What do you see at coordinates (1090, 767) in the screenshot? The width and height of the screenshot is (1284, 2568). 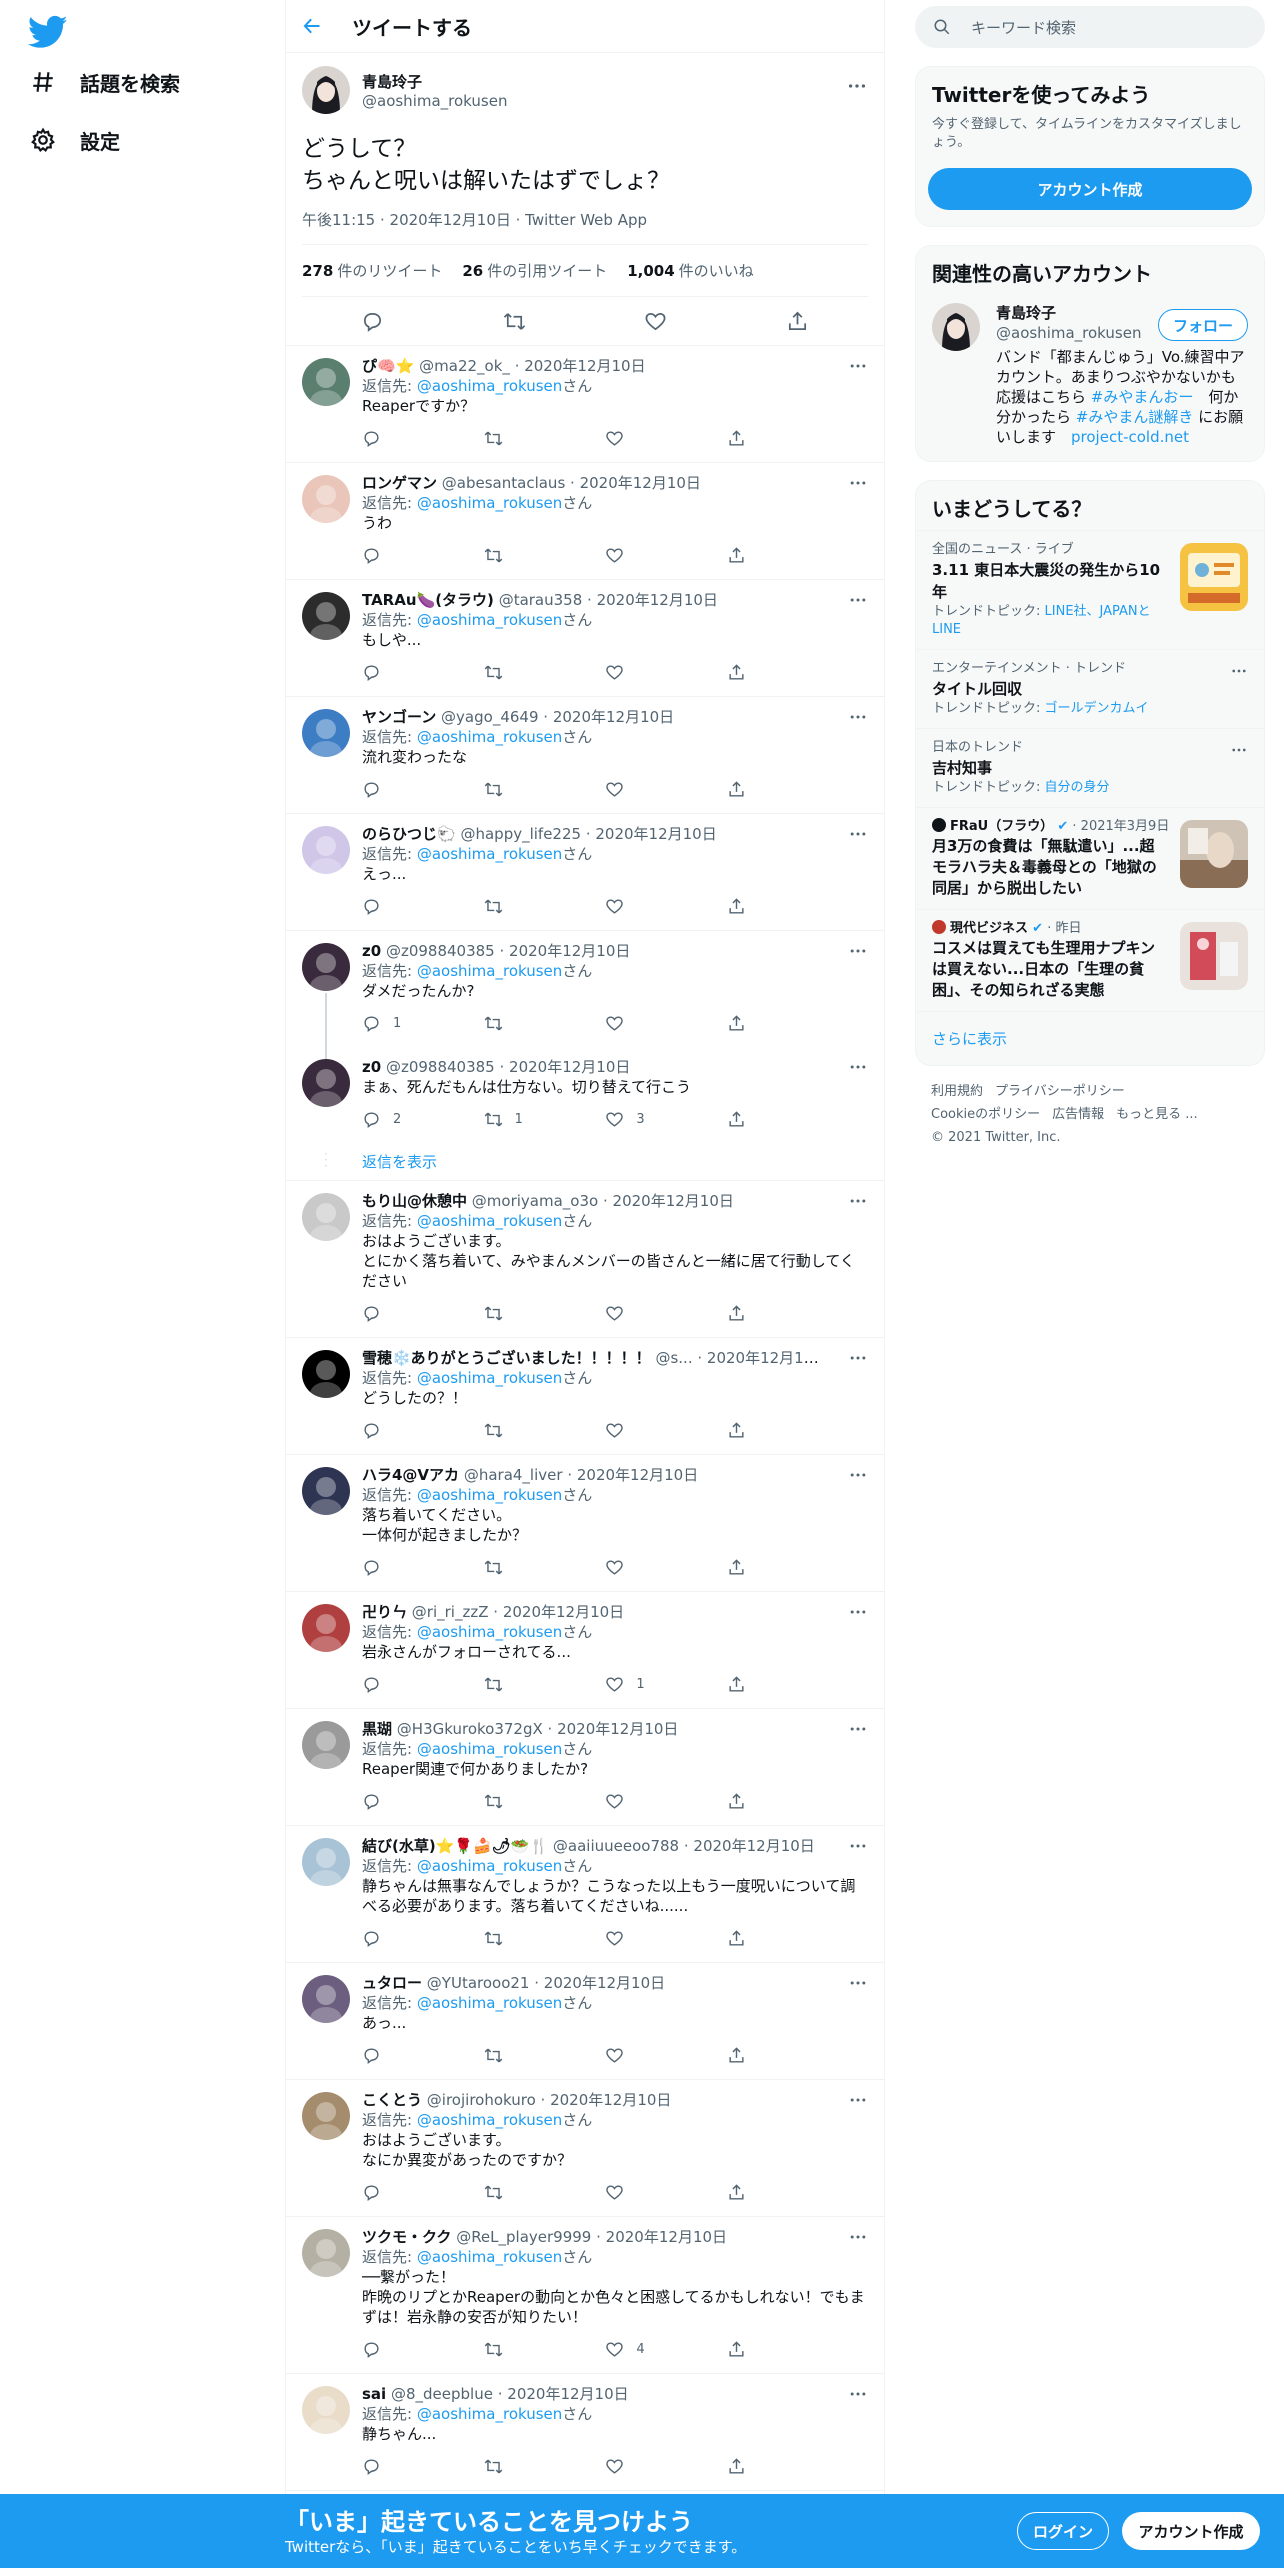 I see `trend-item: 日本のトレンド 吉村知事 トレンドトピック: 自分の身分` at bounding box center [1090, 767].